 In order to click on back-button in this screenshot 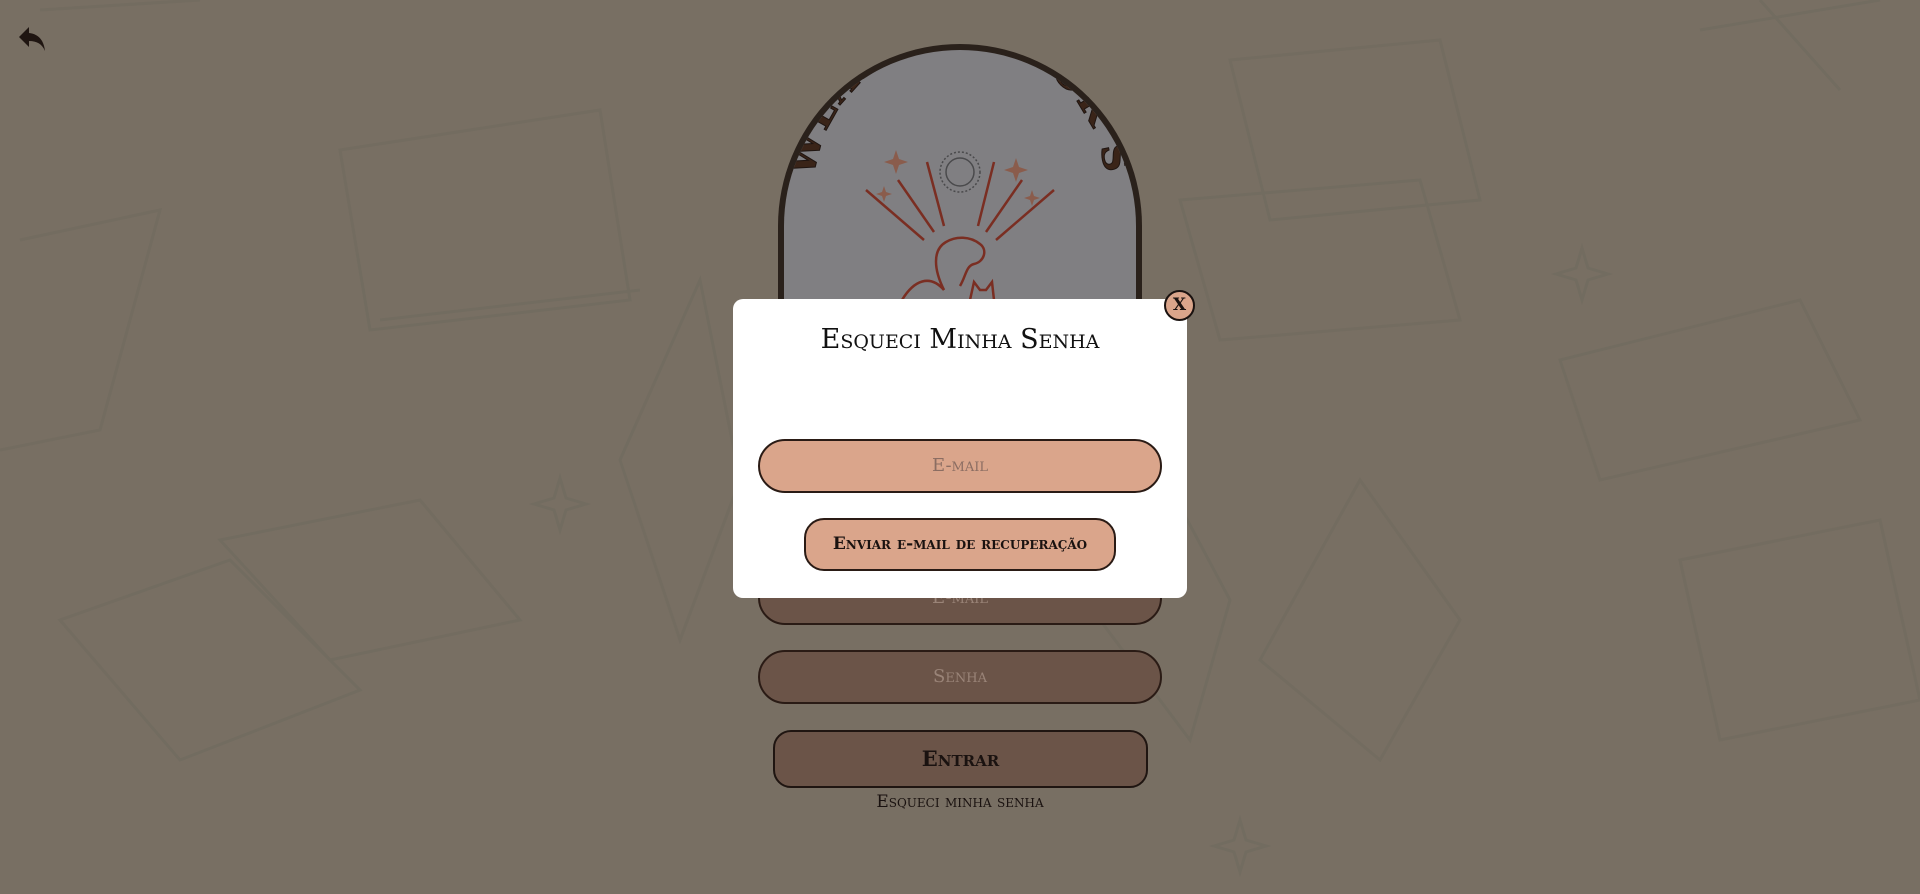, I will do `click(32, 39)`.